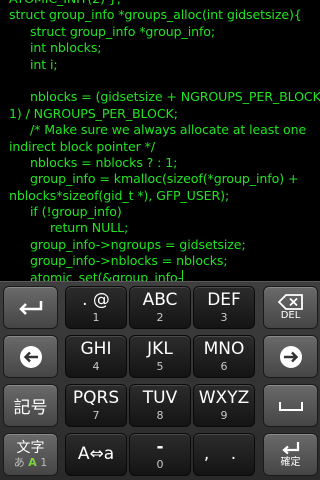  Describe the element at coordinates (129, 261) in the screenshot. I see `code-line-text: group_info->nblocks = nblocks;` at that location.